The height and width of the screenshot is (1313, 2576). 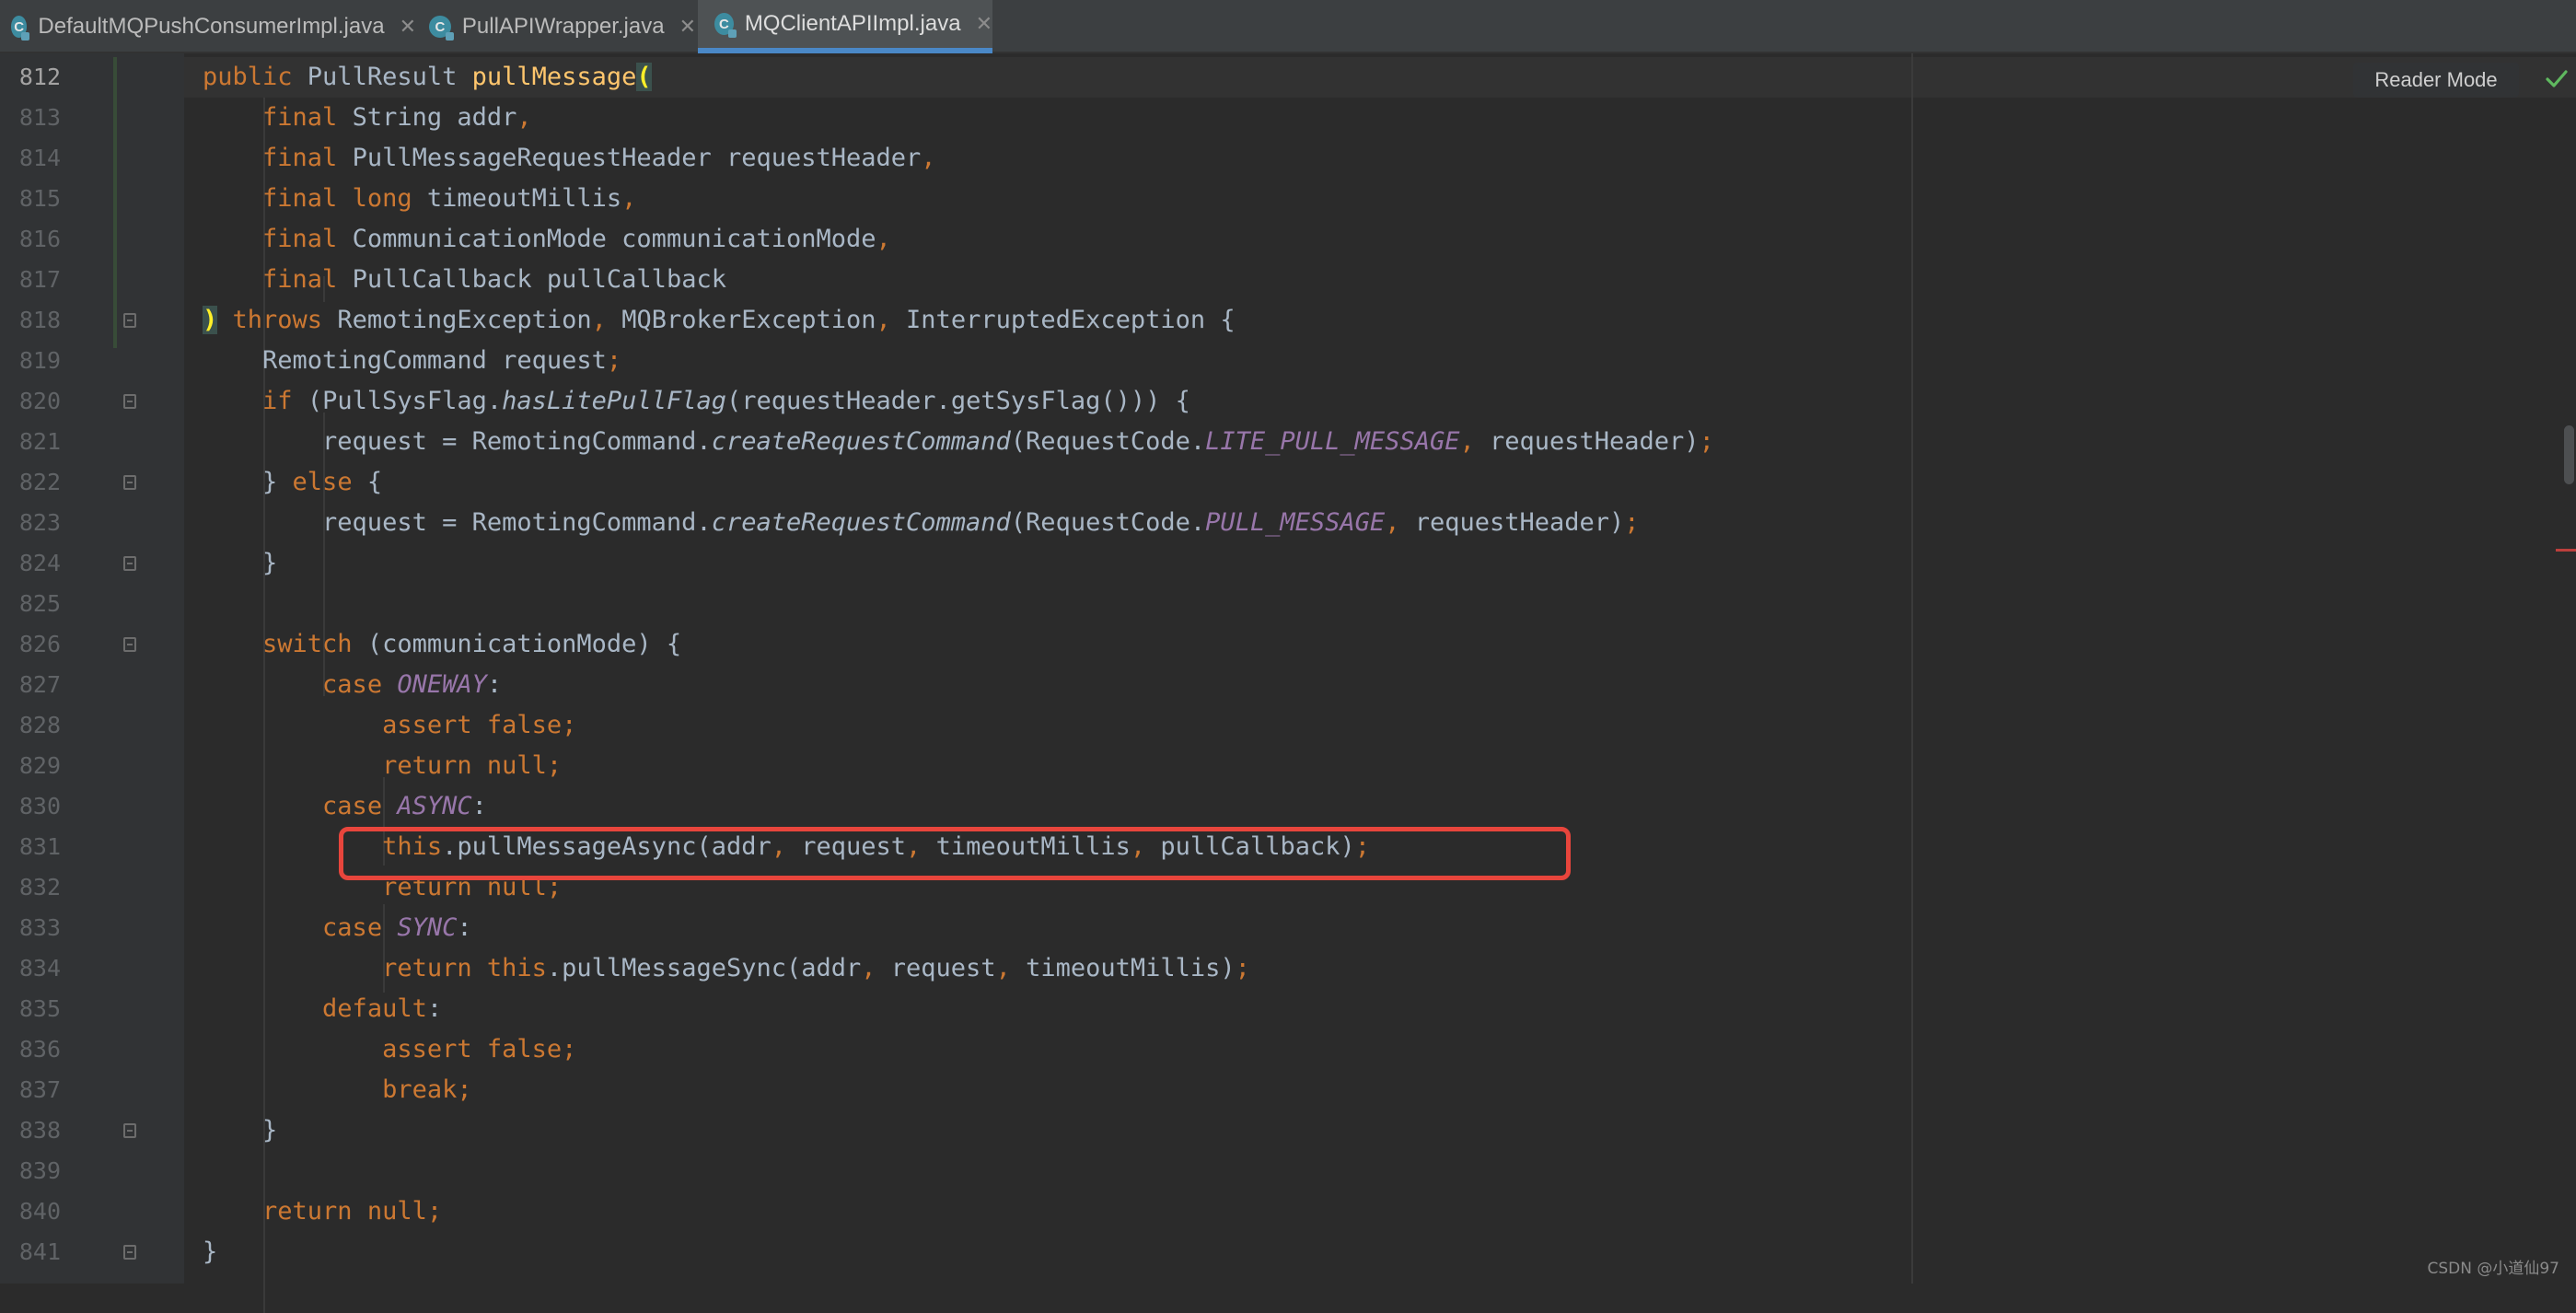 I want to click on line-number: 822, so click(x=30, y=483).